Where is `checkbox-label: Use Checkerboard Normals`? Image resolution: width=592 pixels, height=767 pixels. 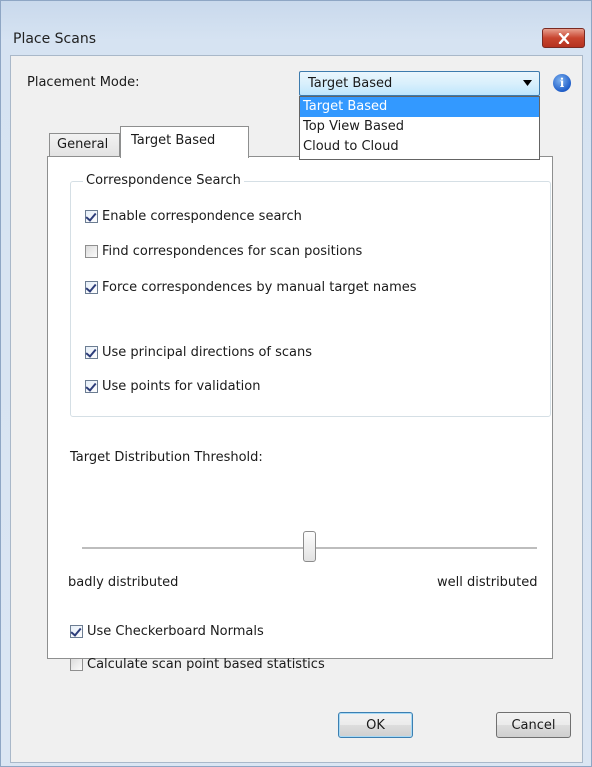
checkbox-label: Use Checkerboard Normals is located at coordinates (175, 631).